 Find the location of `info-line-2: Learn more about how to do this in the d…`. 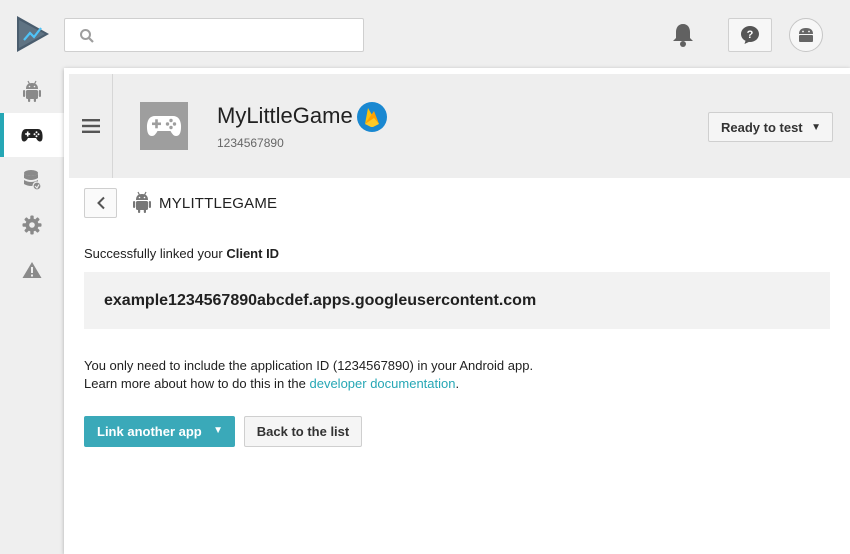

info-line-2: Learn more about how to do this in the d… is located at coordinates (308, 384).